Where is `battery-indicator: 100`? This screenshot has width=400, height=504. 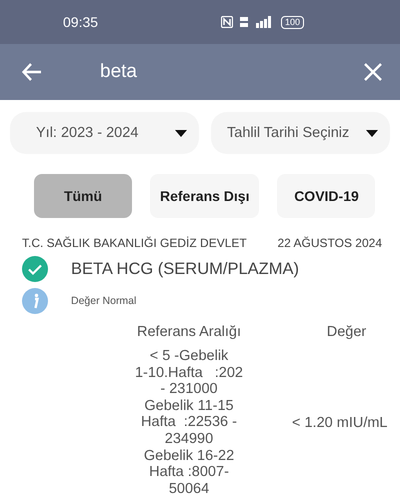 battery-indicator: 100 is located at coordinates (292, 22).